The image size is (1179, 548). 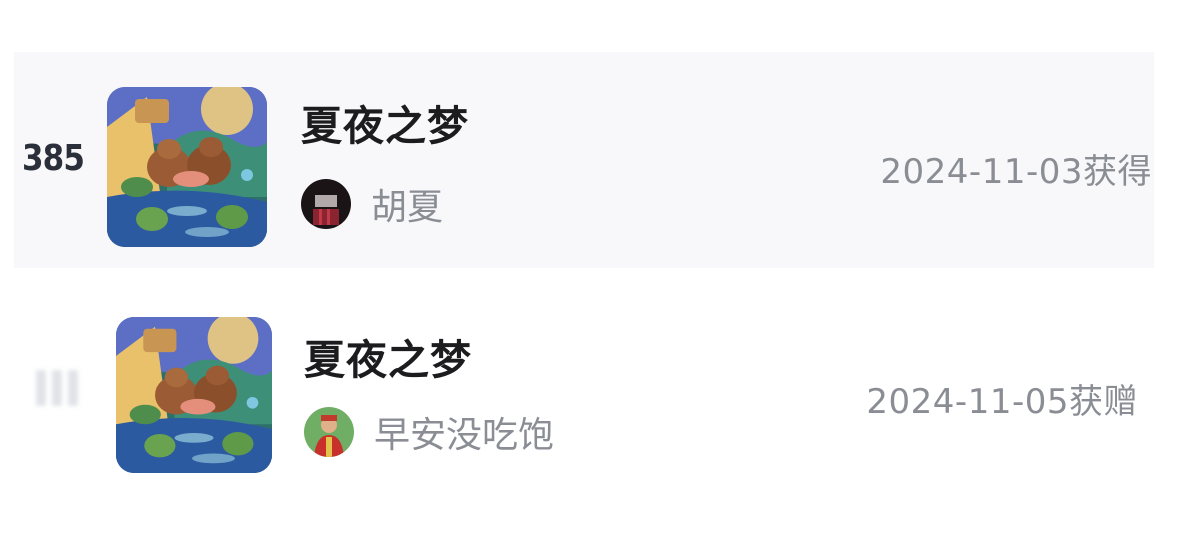 What do you see at coordinates (69, 388) in the screenshot?
I see `rank-number-blurred` at bounding box center [69, 388].